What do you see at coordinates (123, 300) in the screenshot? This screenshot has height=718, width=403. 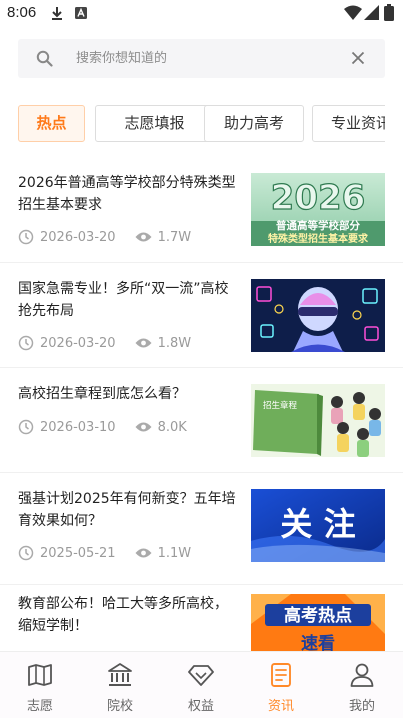 I see `news-title: 国家急需专业！多所“双一流”高校抢先布局` at bounding box center [123, 300].